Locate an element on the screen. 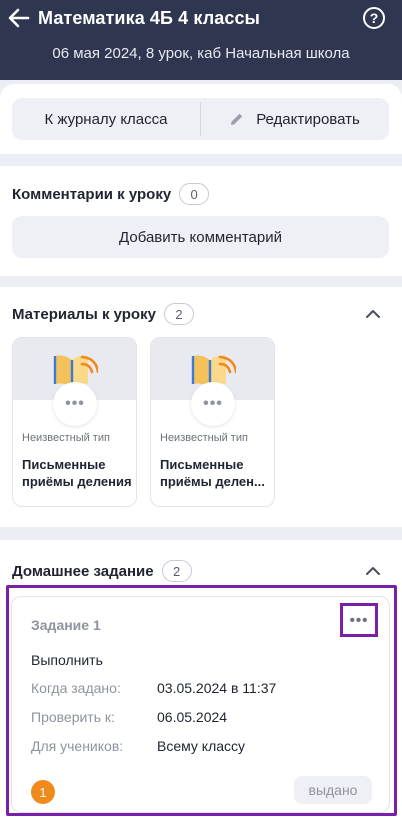 The width and height of the screenshot is (402, 819). students-label: Для учеников: is located at coordinates (77, 746).